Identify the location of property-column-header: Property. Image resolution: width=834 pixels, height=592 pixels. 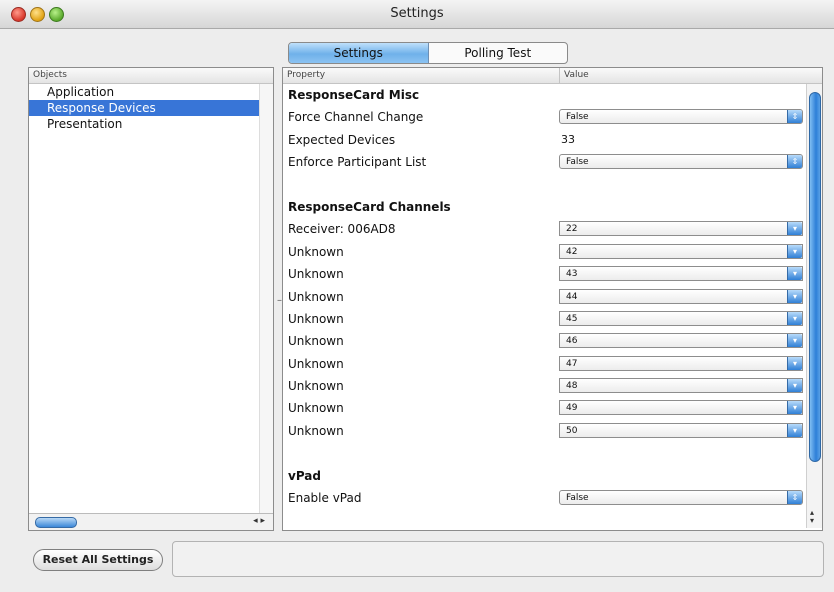
(306, 75).